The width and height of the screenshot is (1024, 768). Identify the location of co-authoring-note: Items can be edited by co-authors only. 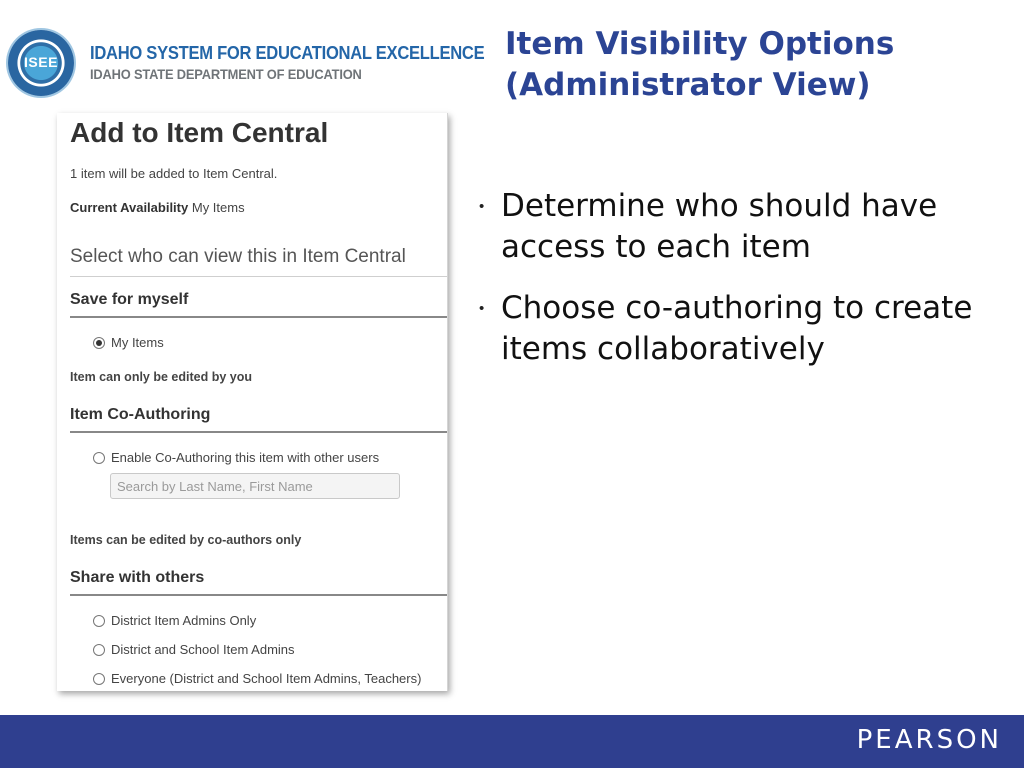
(186, 540).